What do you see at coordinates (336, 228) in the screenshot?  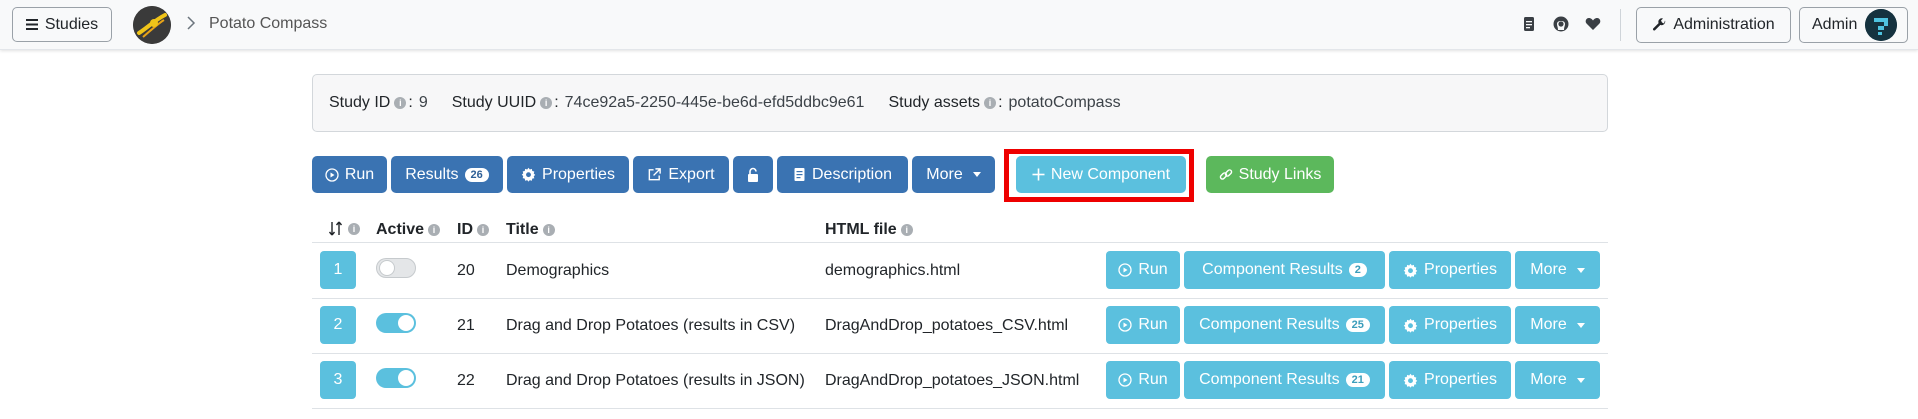 I see `sort-arrows-icon` at bounding box center [336, 228].